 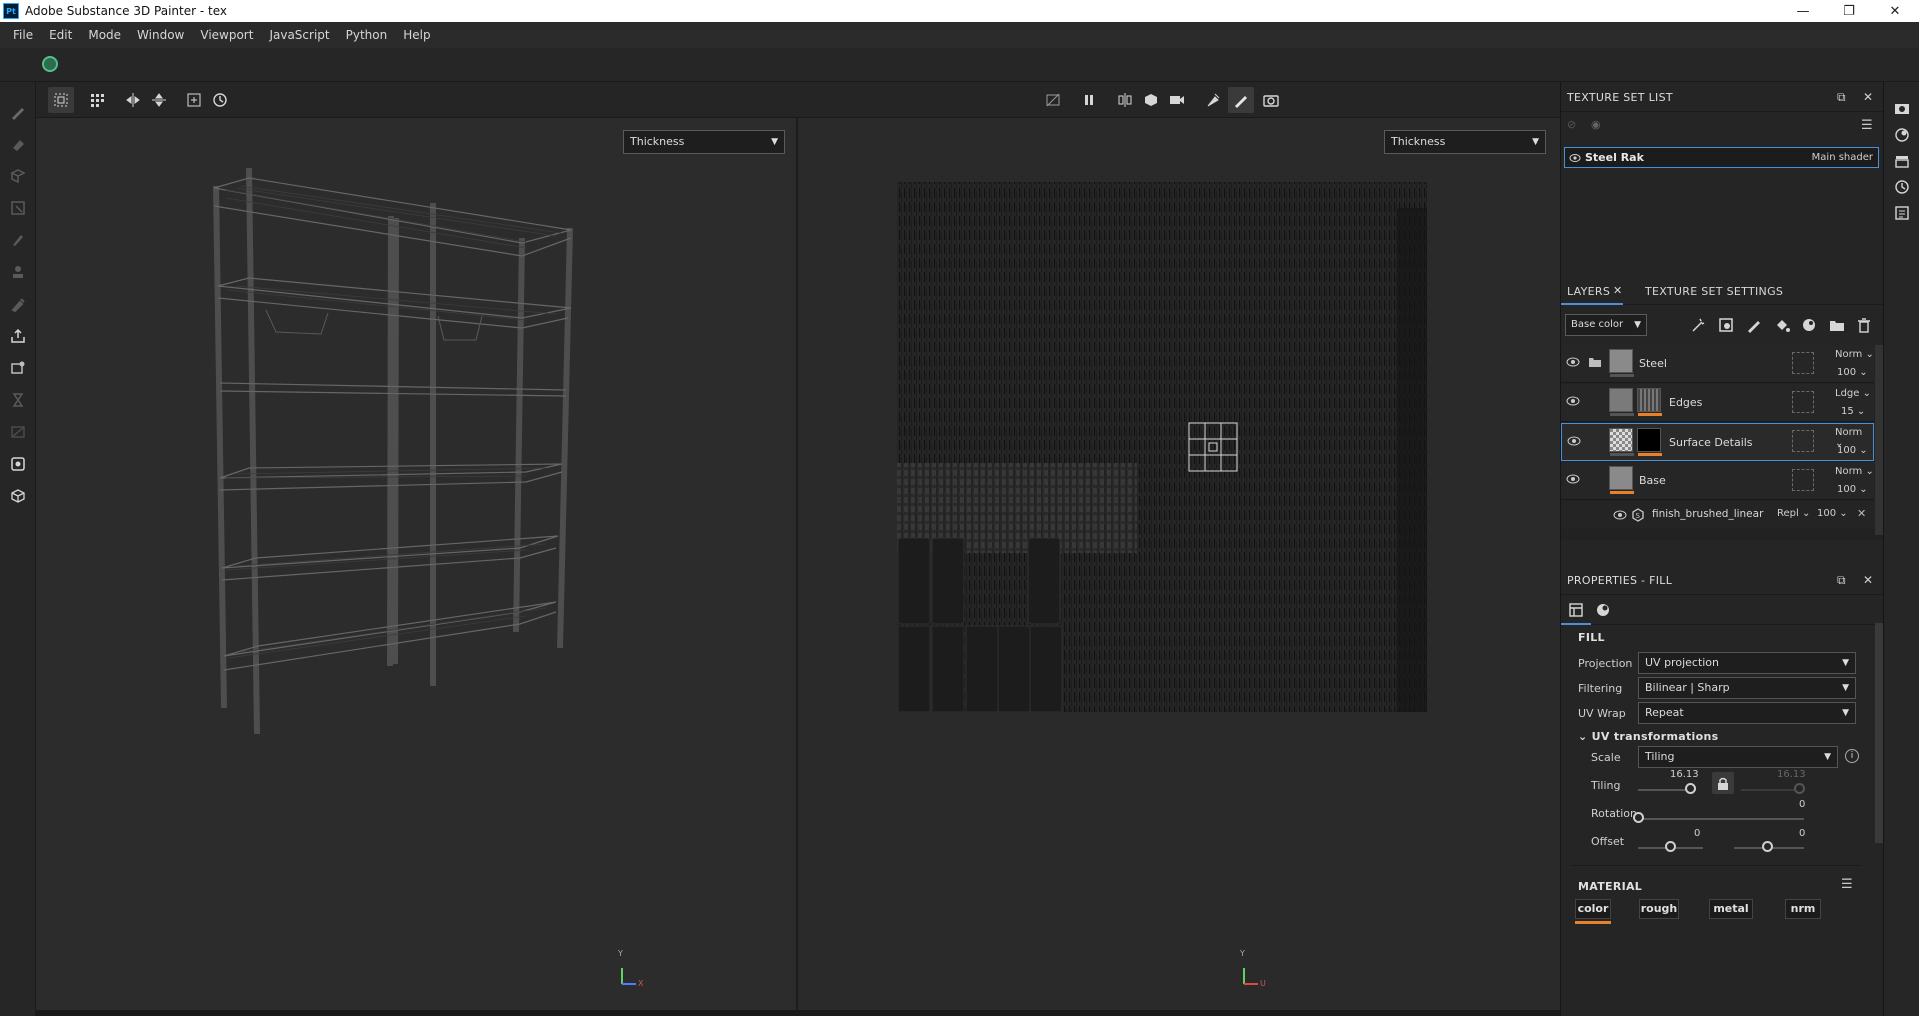 What do you see at coordinates (1177, 100) in the screenshot?
I see `camera-icon` at bounding box center [1177, 100].